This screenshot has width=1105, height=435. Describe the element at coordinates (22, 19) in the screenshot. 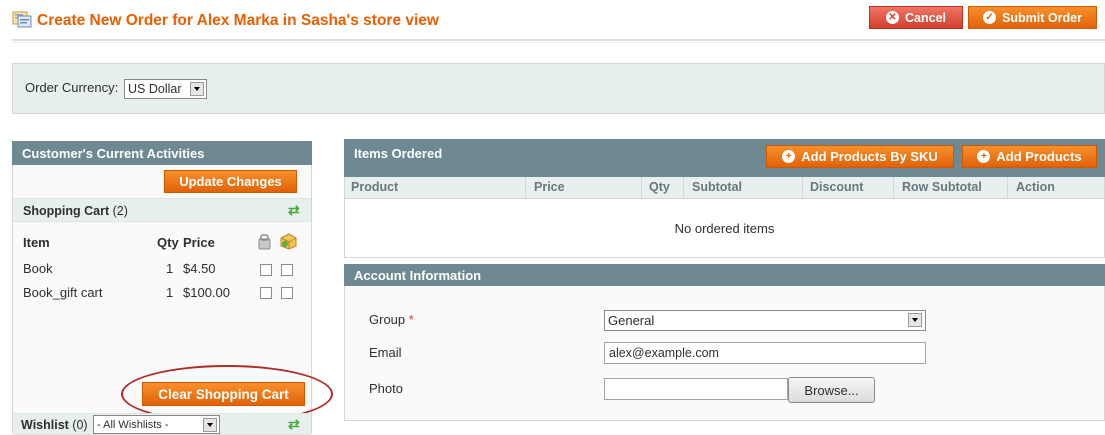

I see `order-icon` at that location.